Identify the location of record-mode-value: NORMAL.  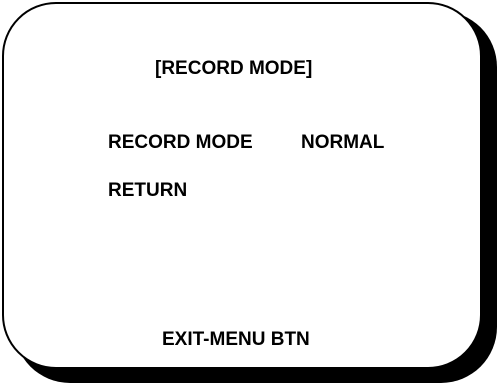
(342, 142).